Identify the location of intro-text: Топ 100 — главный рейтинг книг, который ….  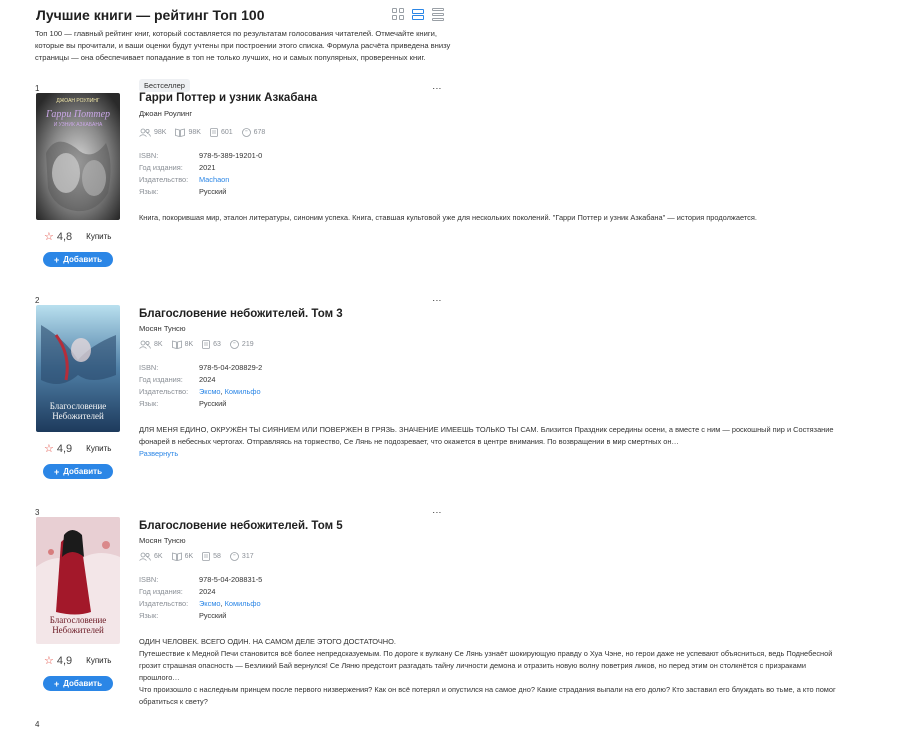
(243, 45).